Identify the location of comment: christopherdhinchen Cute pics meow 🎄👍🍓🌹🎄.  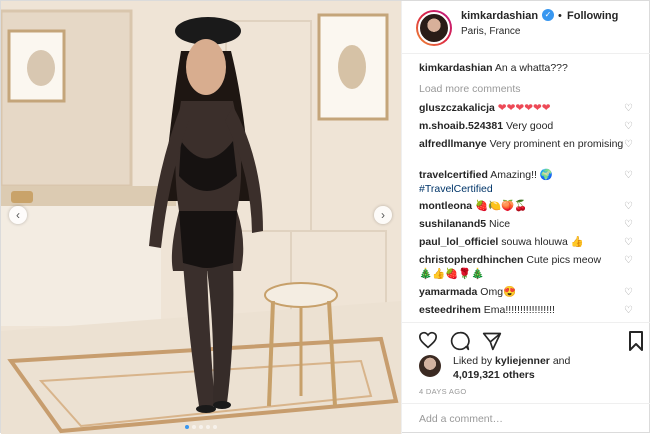
(521, 267).